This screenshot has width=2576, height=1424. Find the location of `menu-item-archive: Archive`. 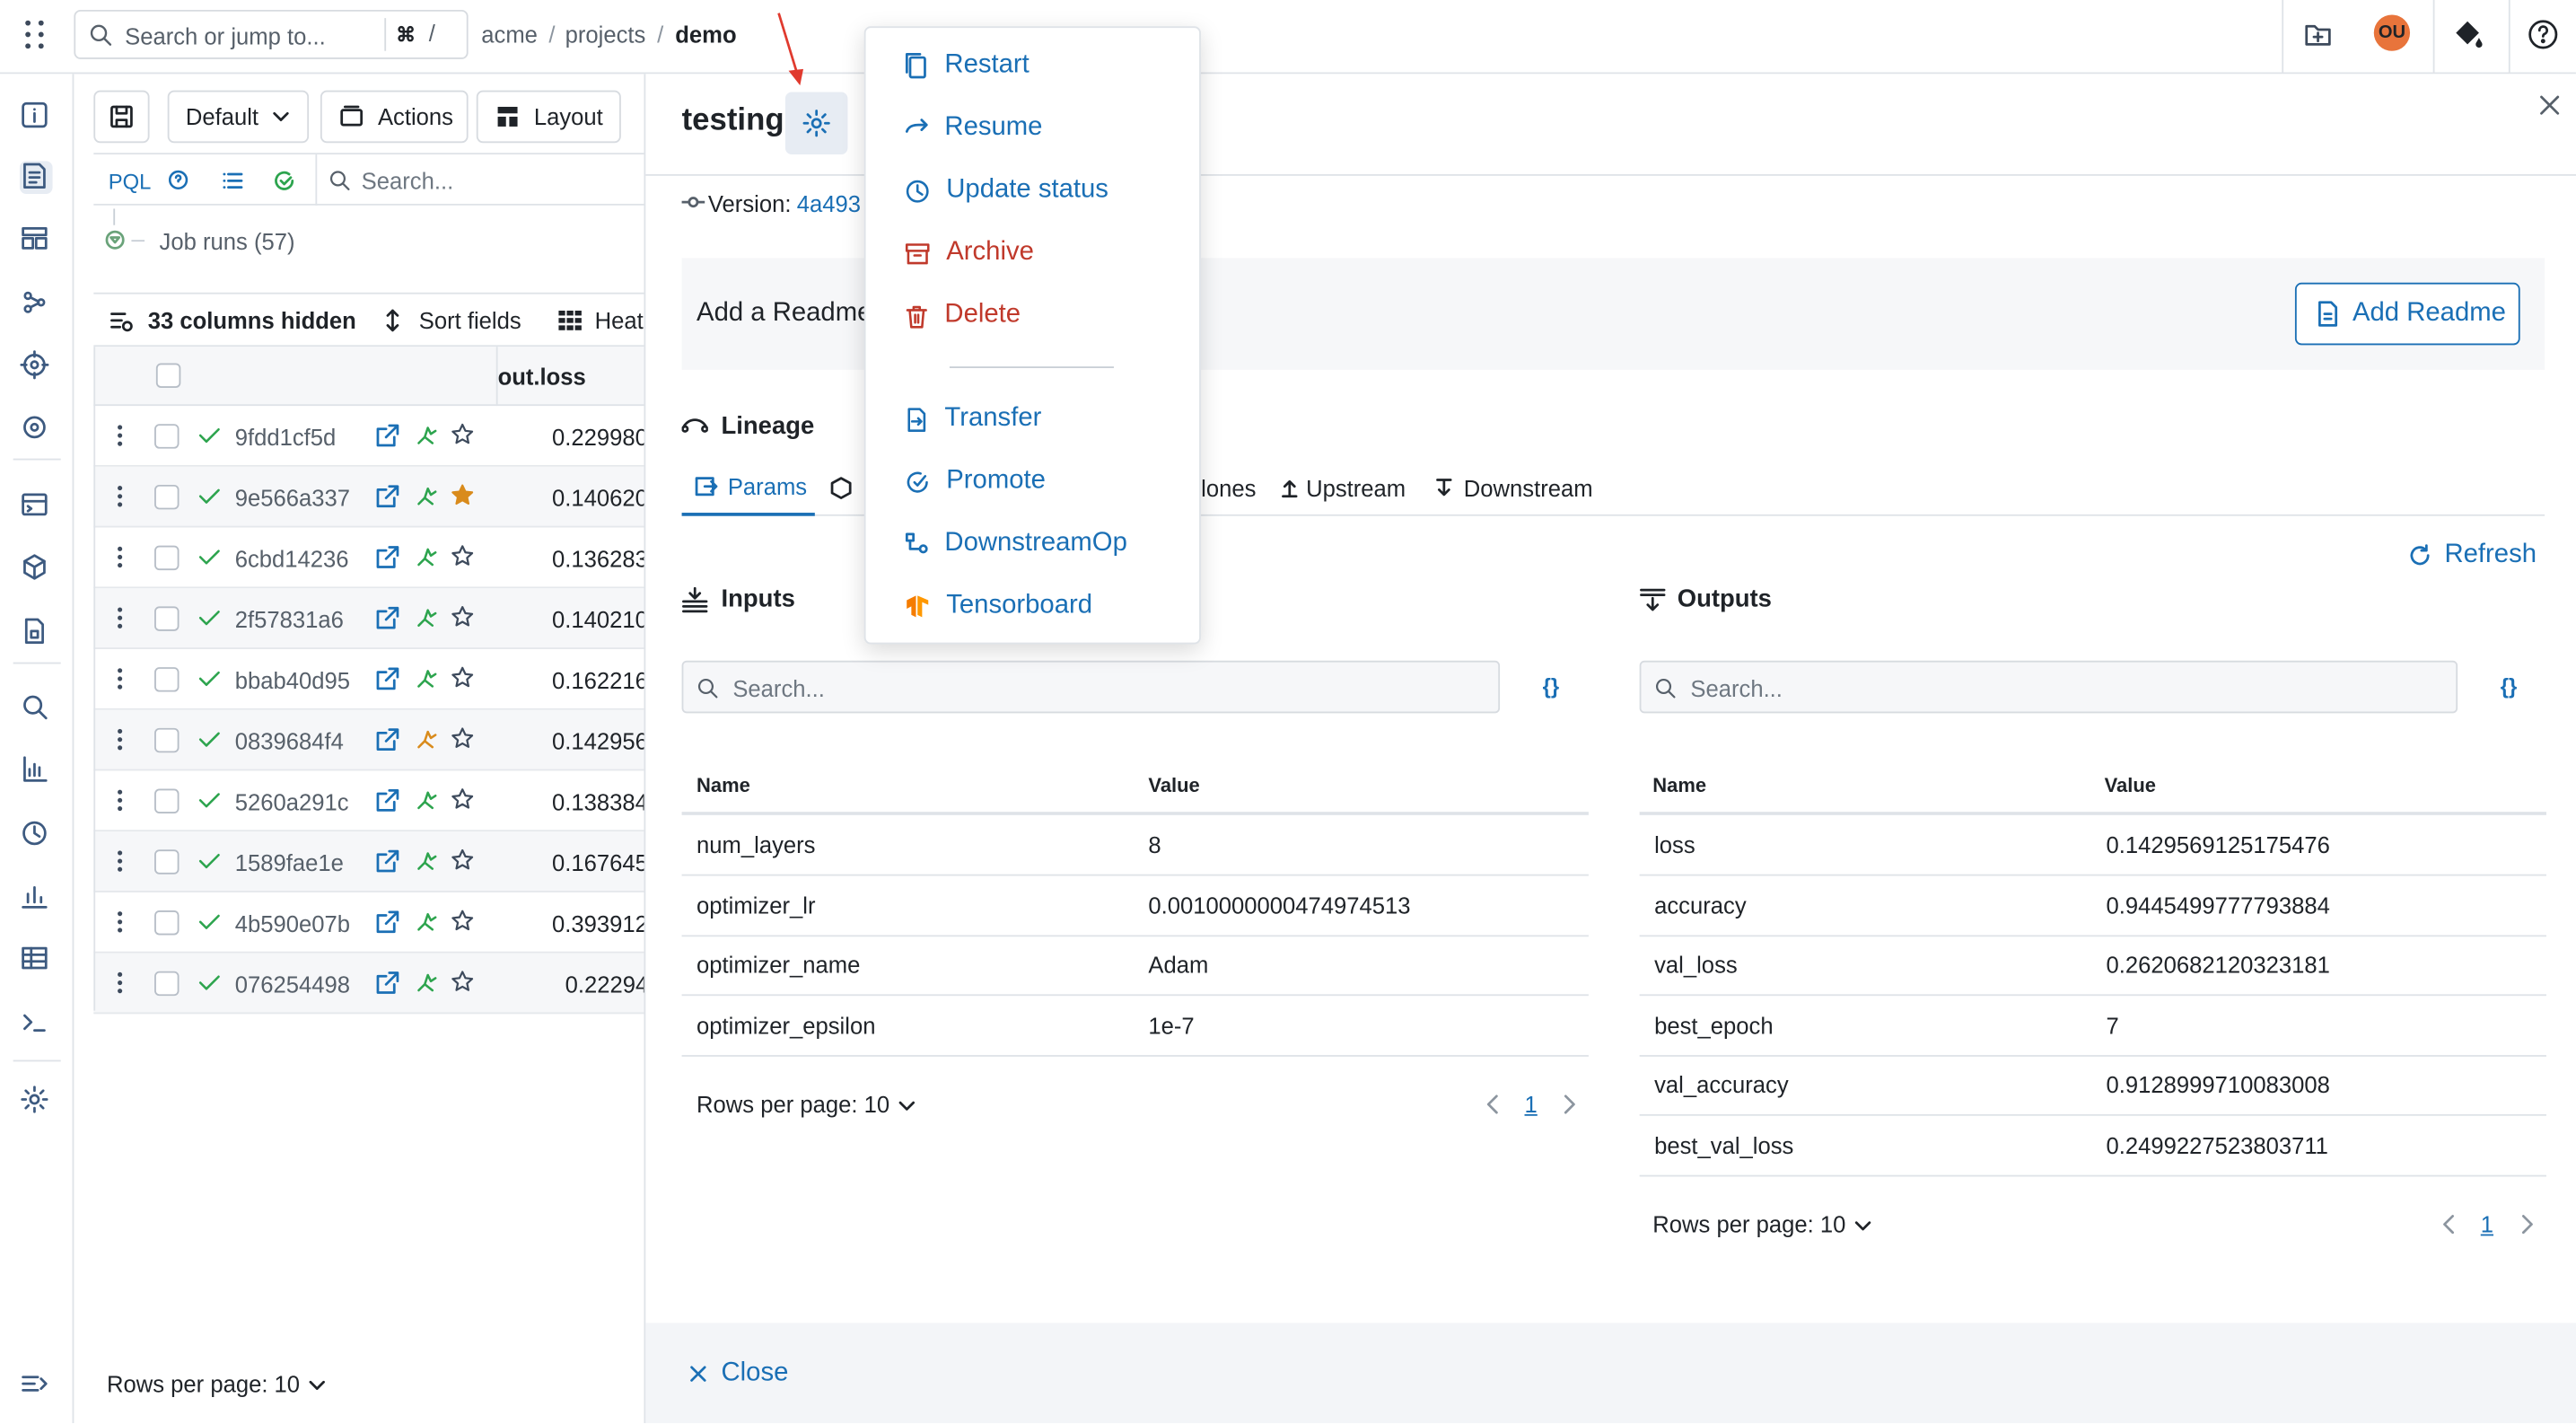

menu-item-archive: Archive is located at coordinates (969, 254).